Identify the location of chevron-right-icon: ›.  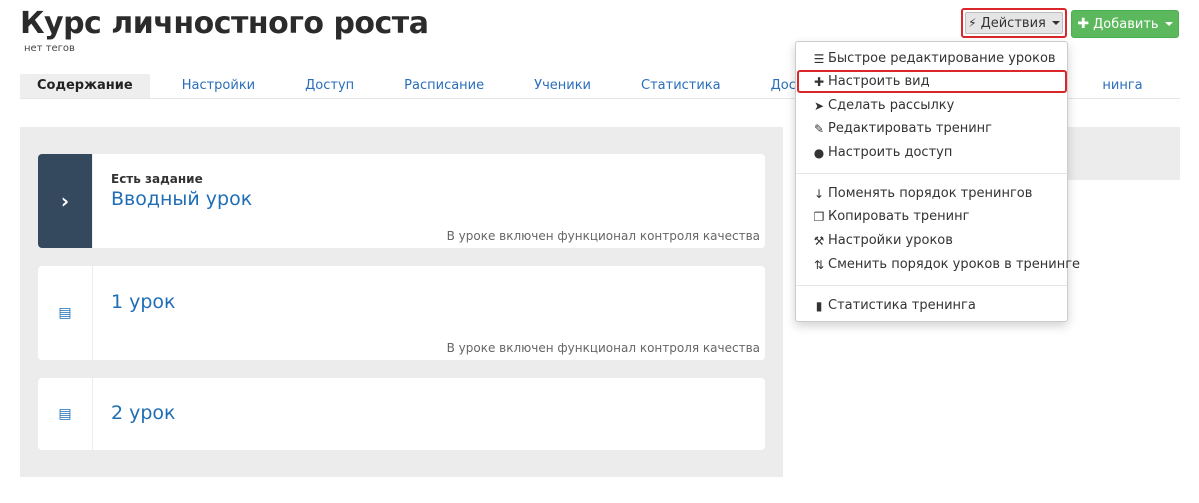
(65, 201).